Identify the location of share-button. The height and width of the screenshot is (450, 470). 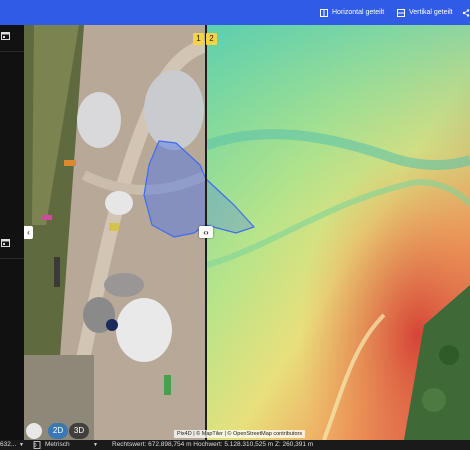
(466, 12).